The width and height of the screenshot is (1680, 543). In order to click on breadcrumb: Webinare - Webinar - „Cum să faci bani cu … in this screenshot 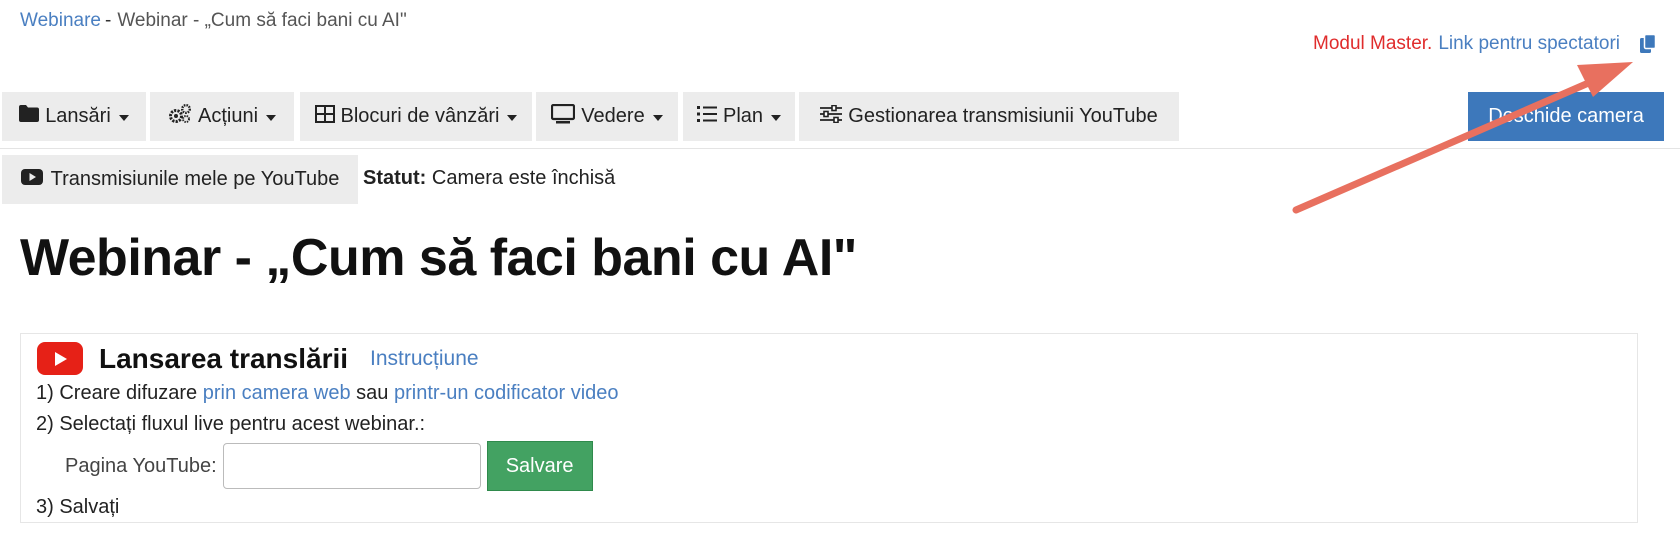, I will do `click(213, 21)`.